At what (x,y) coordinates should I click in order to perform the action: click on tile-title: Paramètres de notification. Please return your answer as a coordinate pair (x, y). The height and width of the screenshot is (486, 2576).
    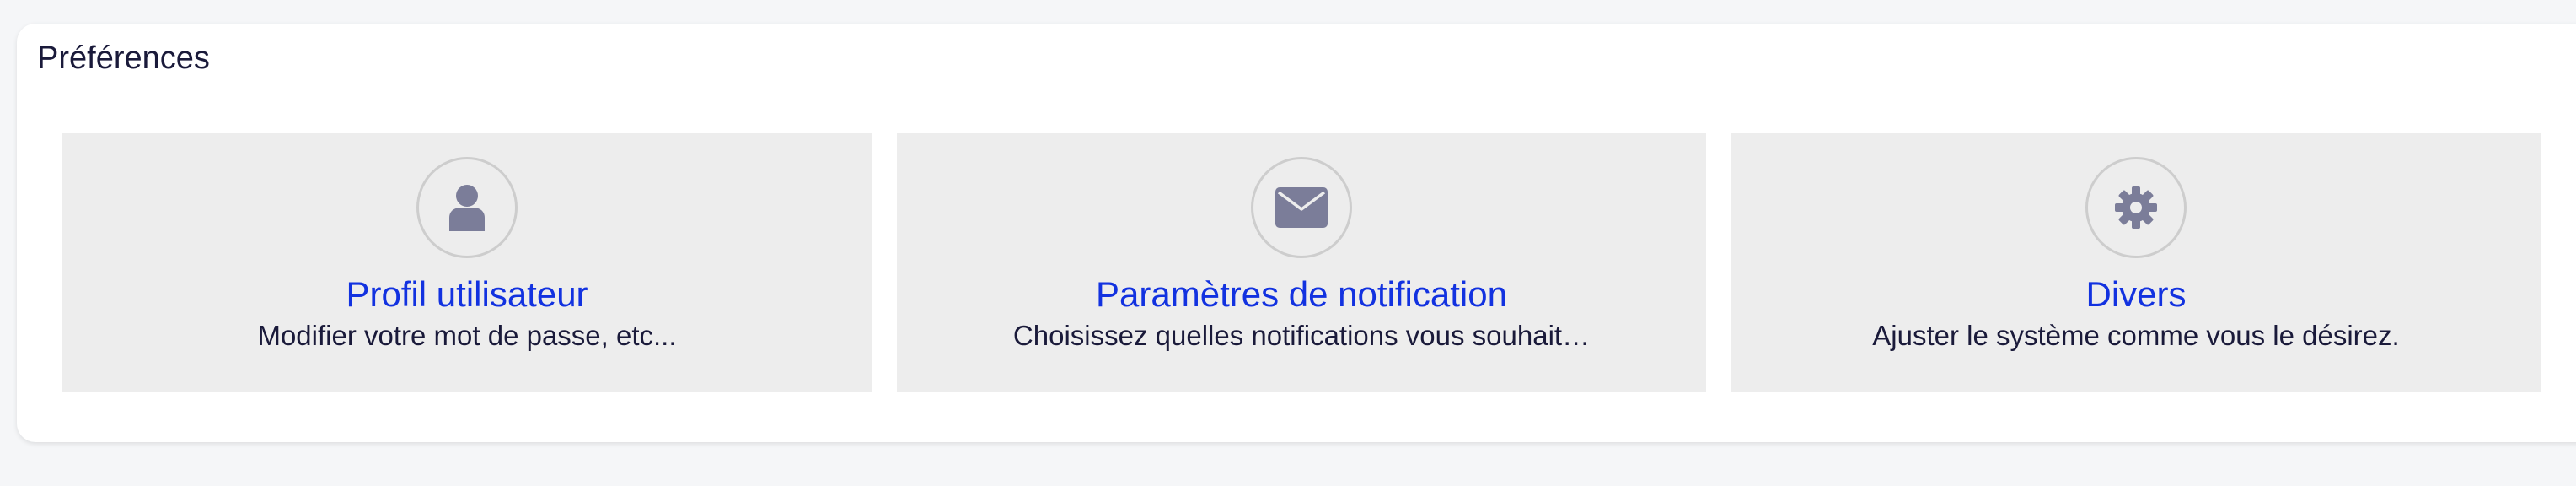
    Looking at the image, I should click on (1301, 294).